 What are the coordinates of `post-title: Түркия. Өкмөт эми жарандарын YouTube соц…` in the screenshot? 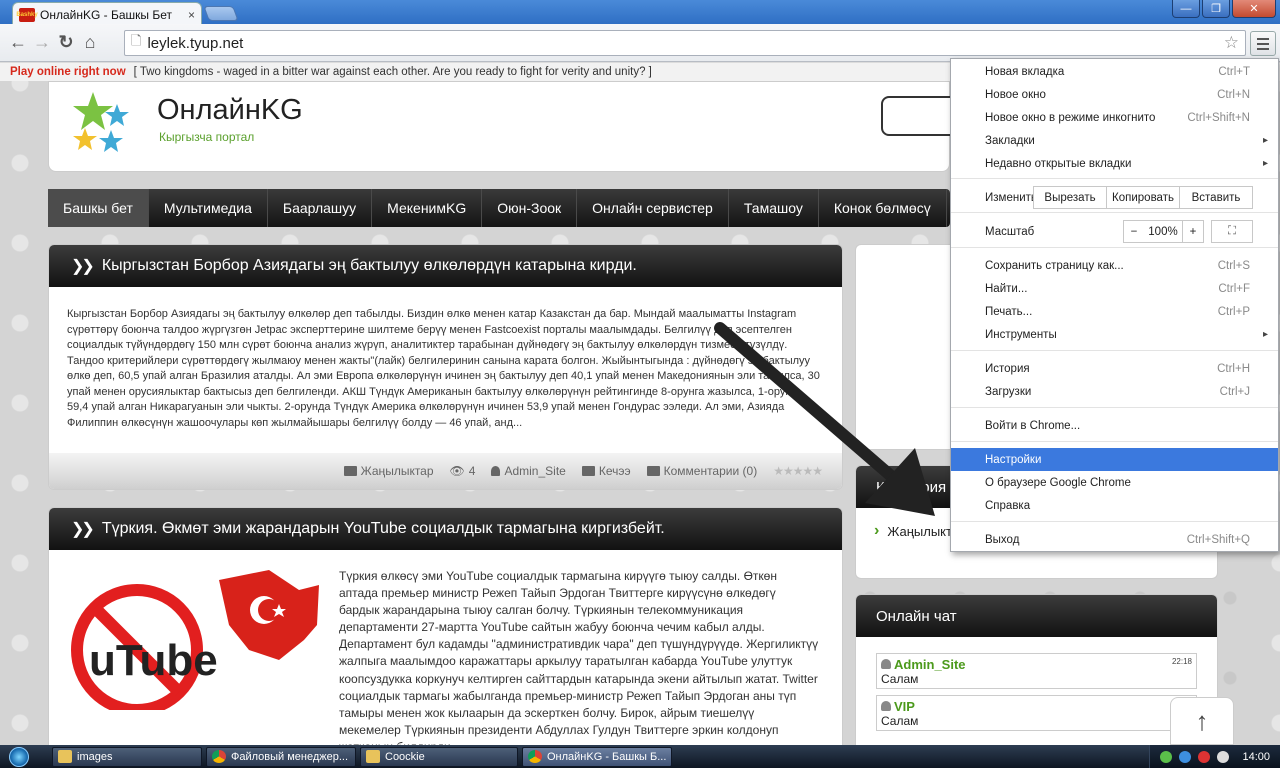 It's located at (383, 529).